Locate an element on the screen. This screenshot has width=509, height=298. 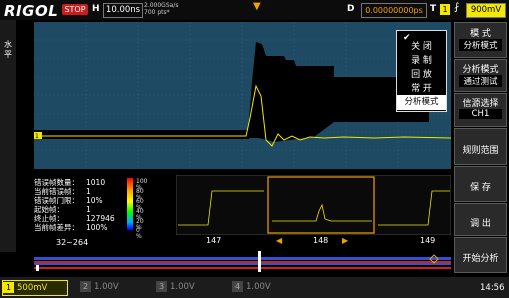
save-button: 保 存 is located at coordinates (480, 184).